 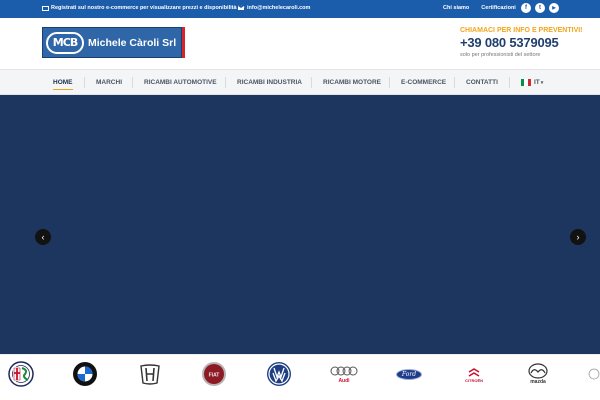 I want to click on nav-item-ricambi-industria: RICAMBI INDUSTRIA, so click(x=269, y=82).